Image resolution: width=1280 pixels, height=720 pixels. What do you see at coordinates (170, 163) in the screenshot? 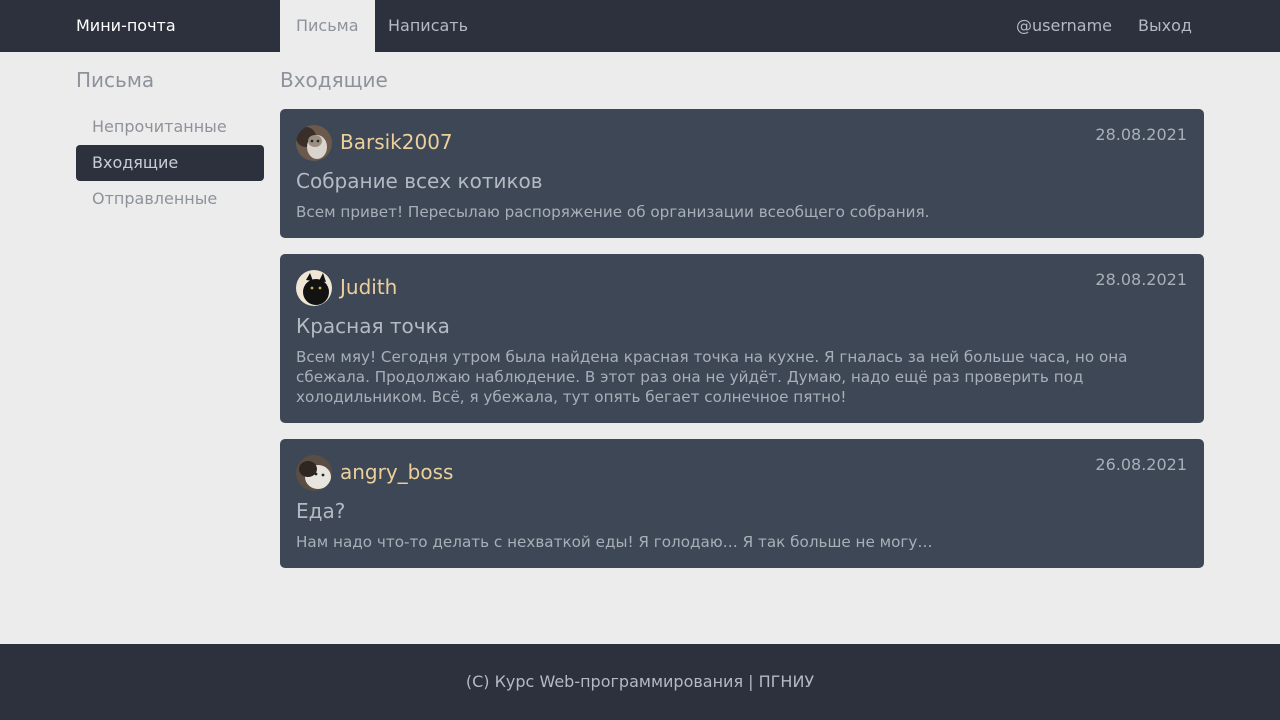
I see `sidebar-item-inbox: Входящие` at bounding box center [170, 163].